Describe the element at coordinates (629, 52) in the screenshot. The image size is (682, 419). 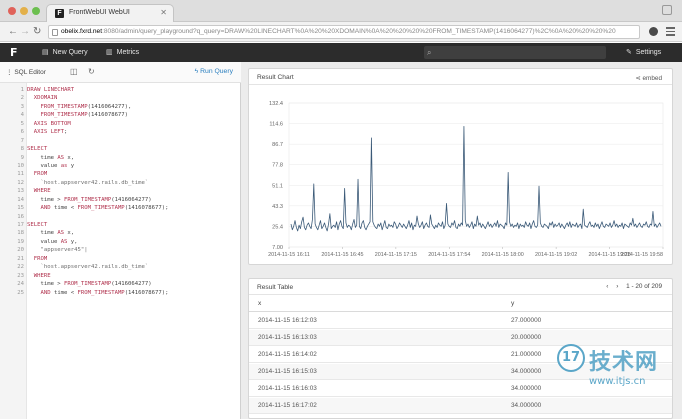
I see `wrench-icon: ✎` at that location.